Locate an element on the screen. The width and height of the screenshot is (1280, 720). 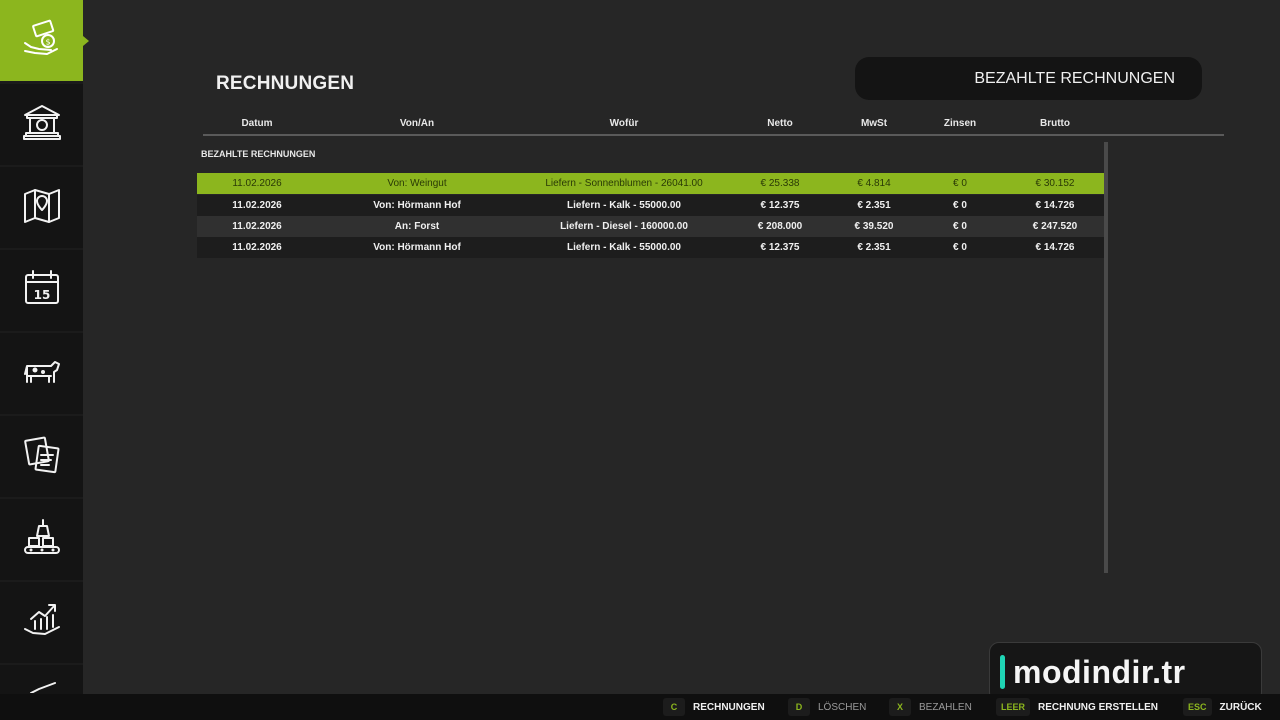
sidebar: $ 15 is located at coordinates (44, 347).